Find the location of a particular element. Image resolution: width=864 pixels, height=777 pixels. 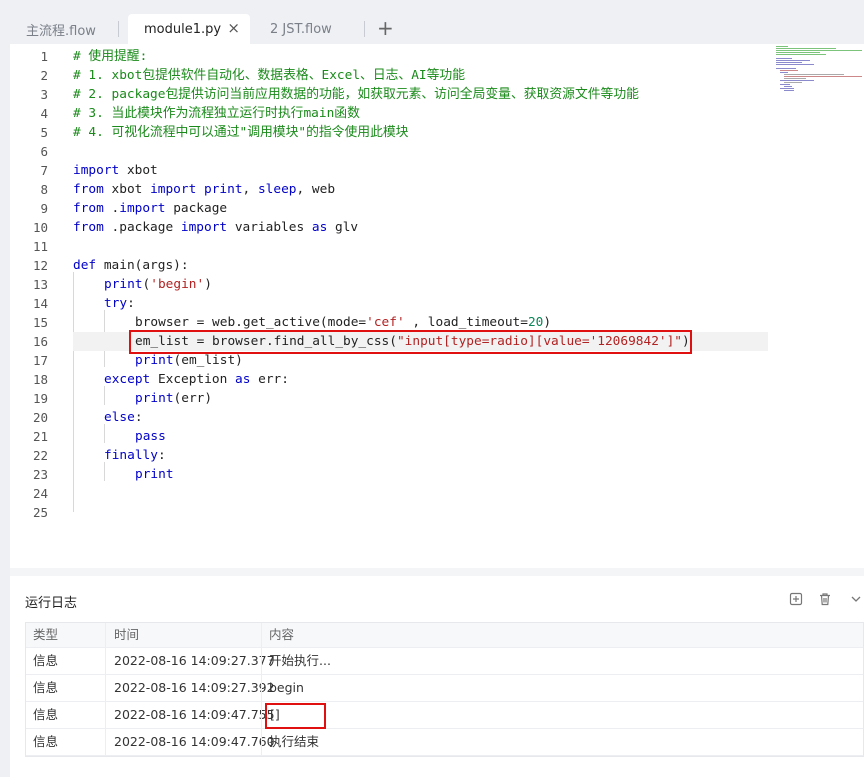

tab-jst-flow: 2 JST.flow is located at coordinates (301, 29).